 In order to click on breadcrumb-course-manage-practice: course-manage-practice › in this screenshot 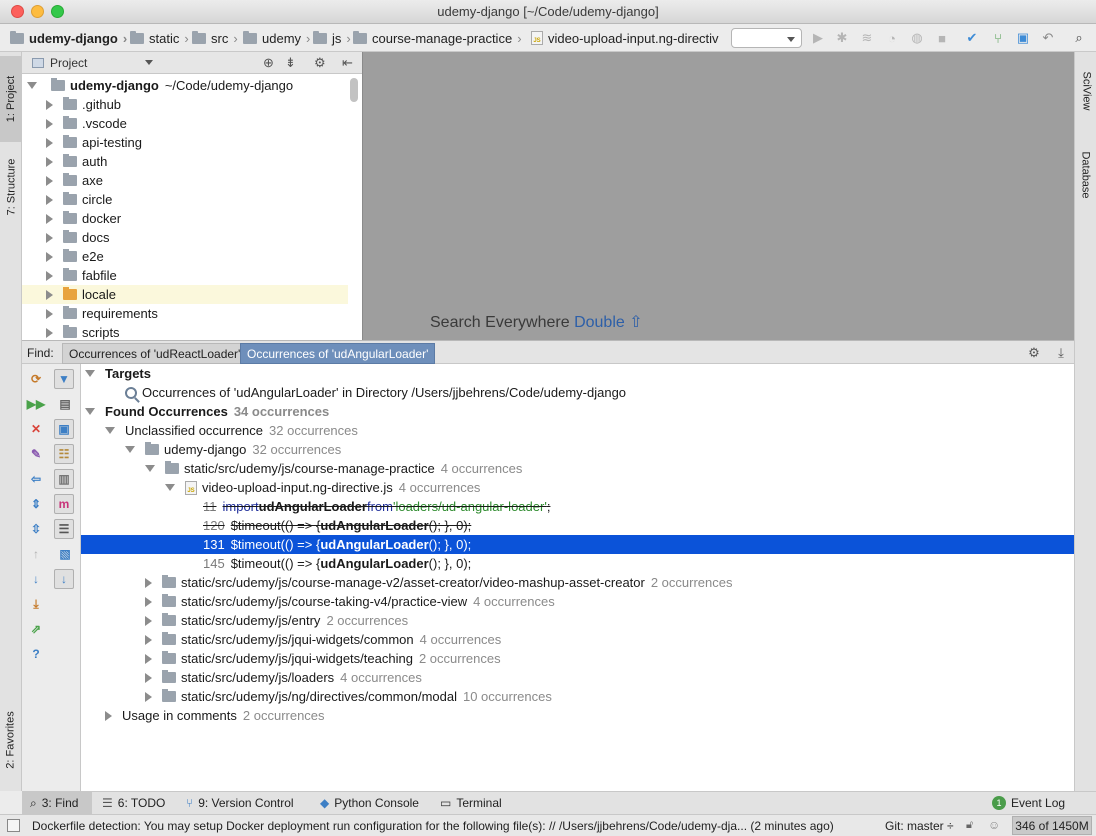, I will do `click(437, 38)`.